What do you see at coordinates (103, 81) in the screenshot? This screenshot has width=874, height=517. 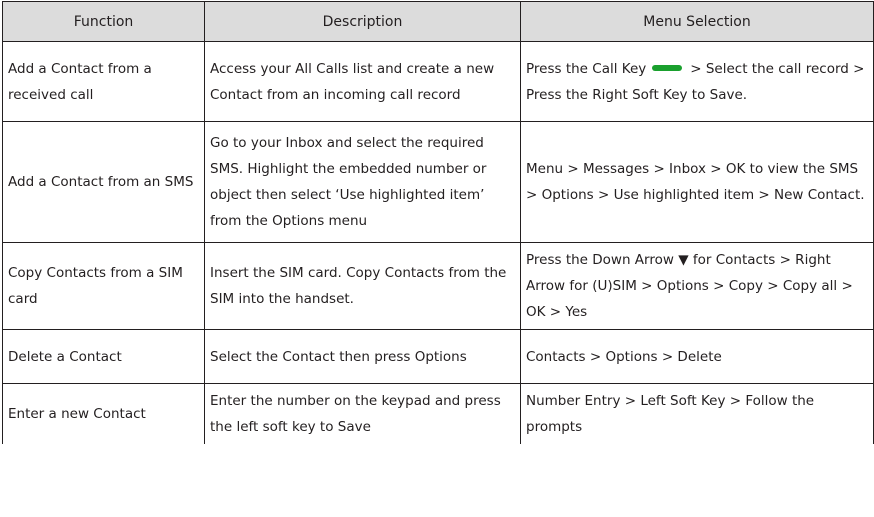 I see `function-cell: Add a Contact from a received call` at bounding box center [103, 81].